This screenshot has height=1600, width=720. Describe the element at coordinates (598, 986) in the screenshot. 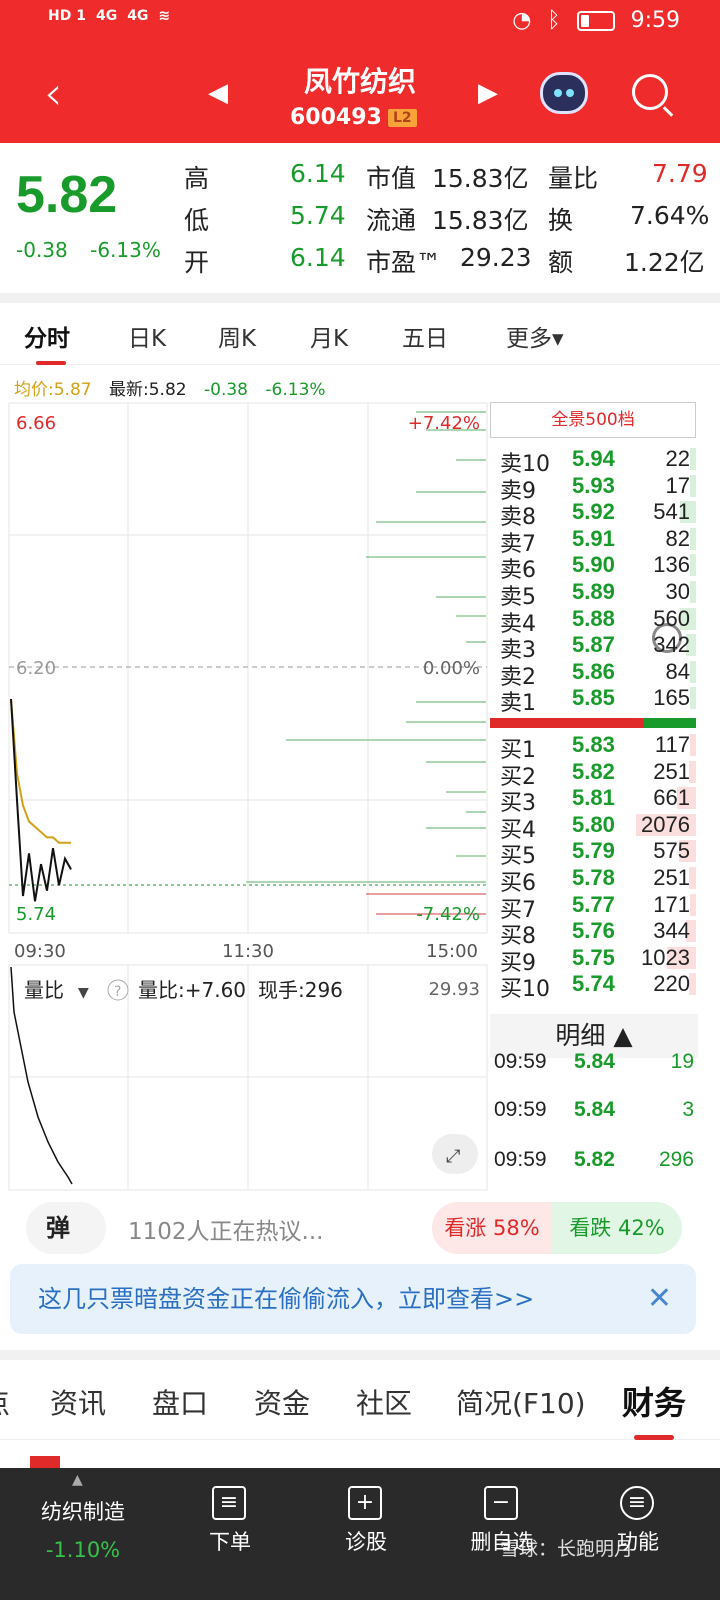

I see `bid-row: 买10 5.74 220` at that location.